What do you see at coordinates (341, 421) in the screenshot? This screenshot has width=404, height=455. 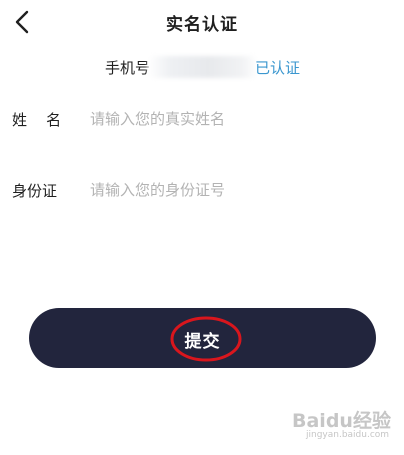 I see `watermark-text: Baidu经验` at bounding box center [341, 421].